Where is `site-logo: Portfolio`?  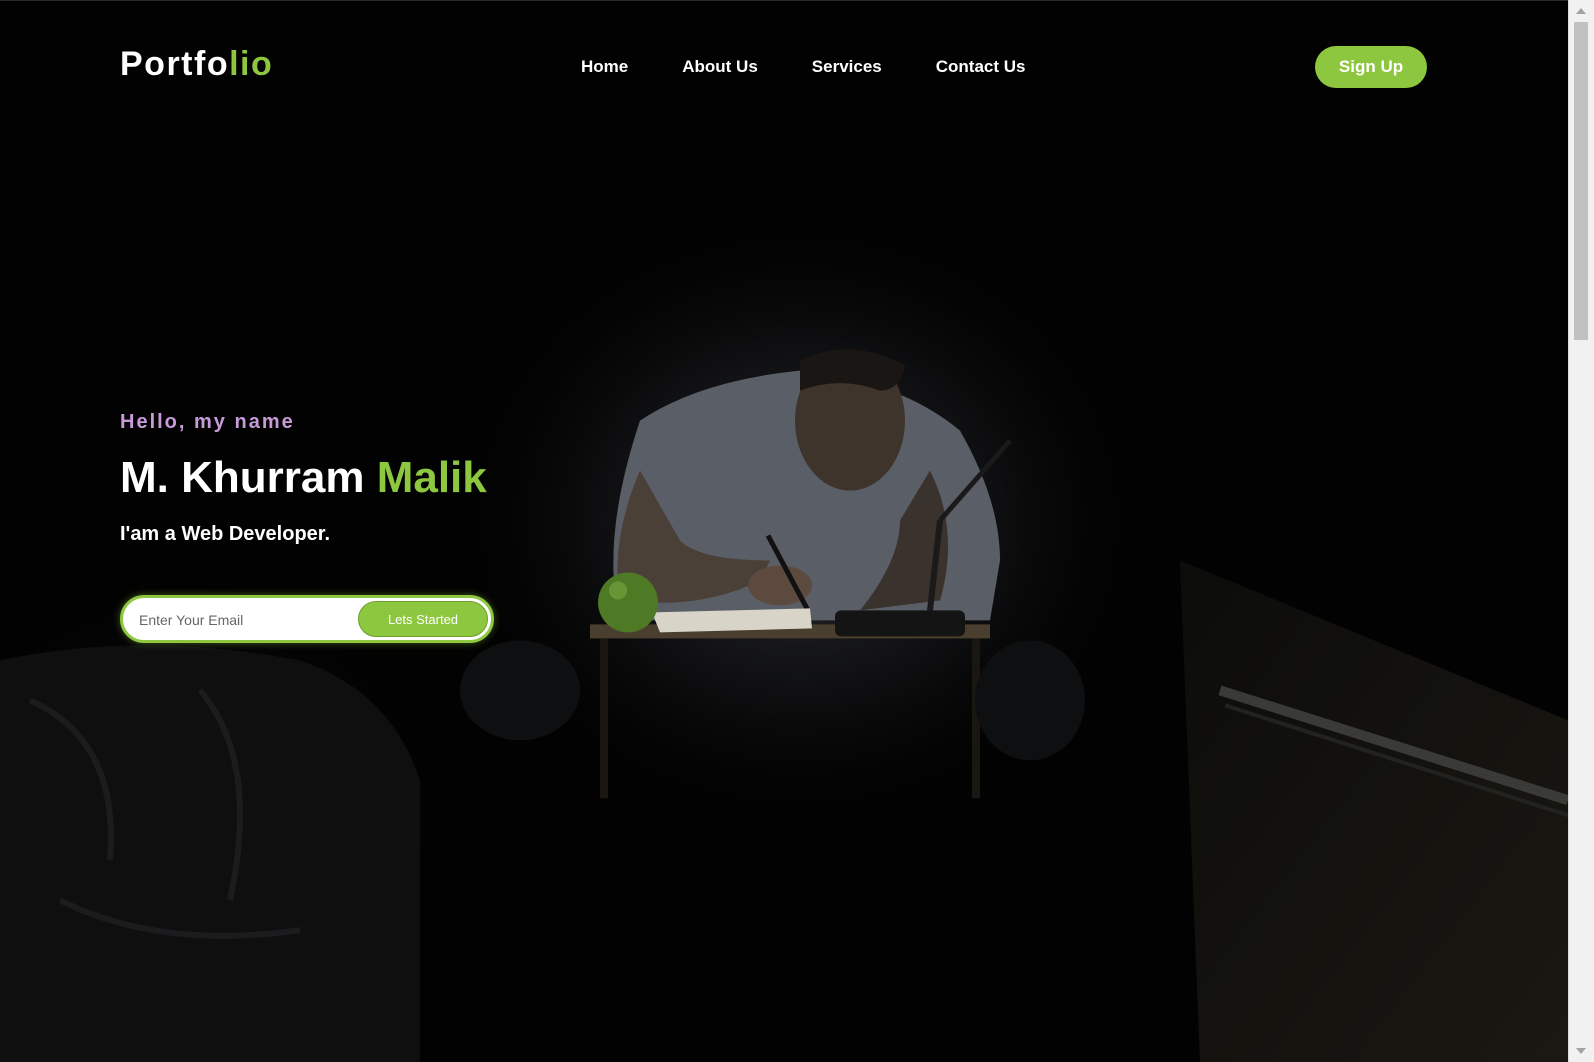 site-logo: Portfolio is located at coordinates (196, 64).